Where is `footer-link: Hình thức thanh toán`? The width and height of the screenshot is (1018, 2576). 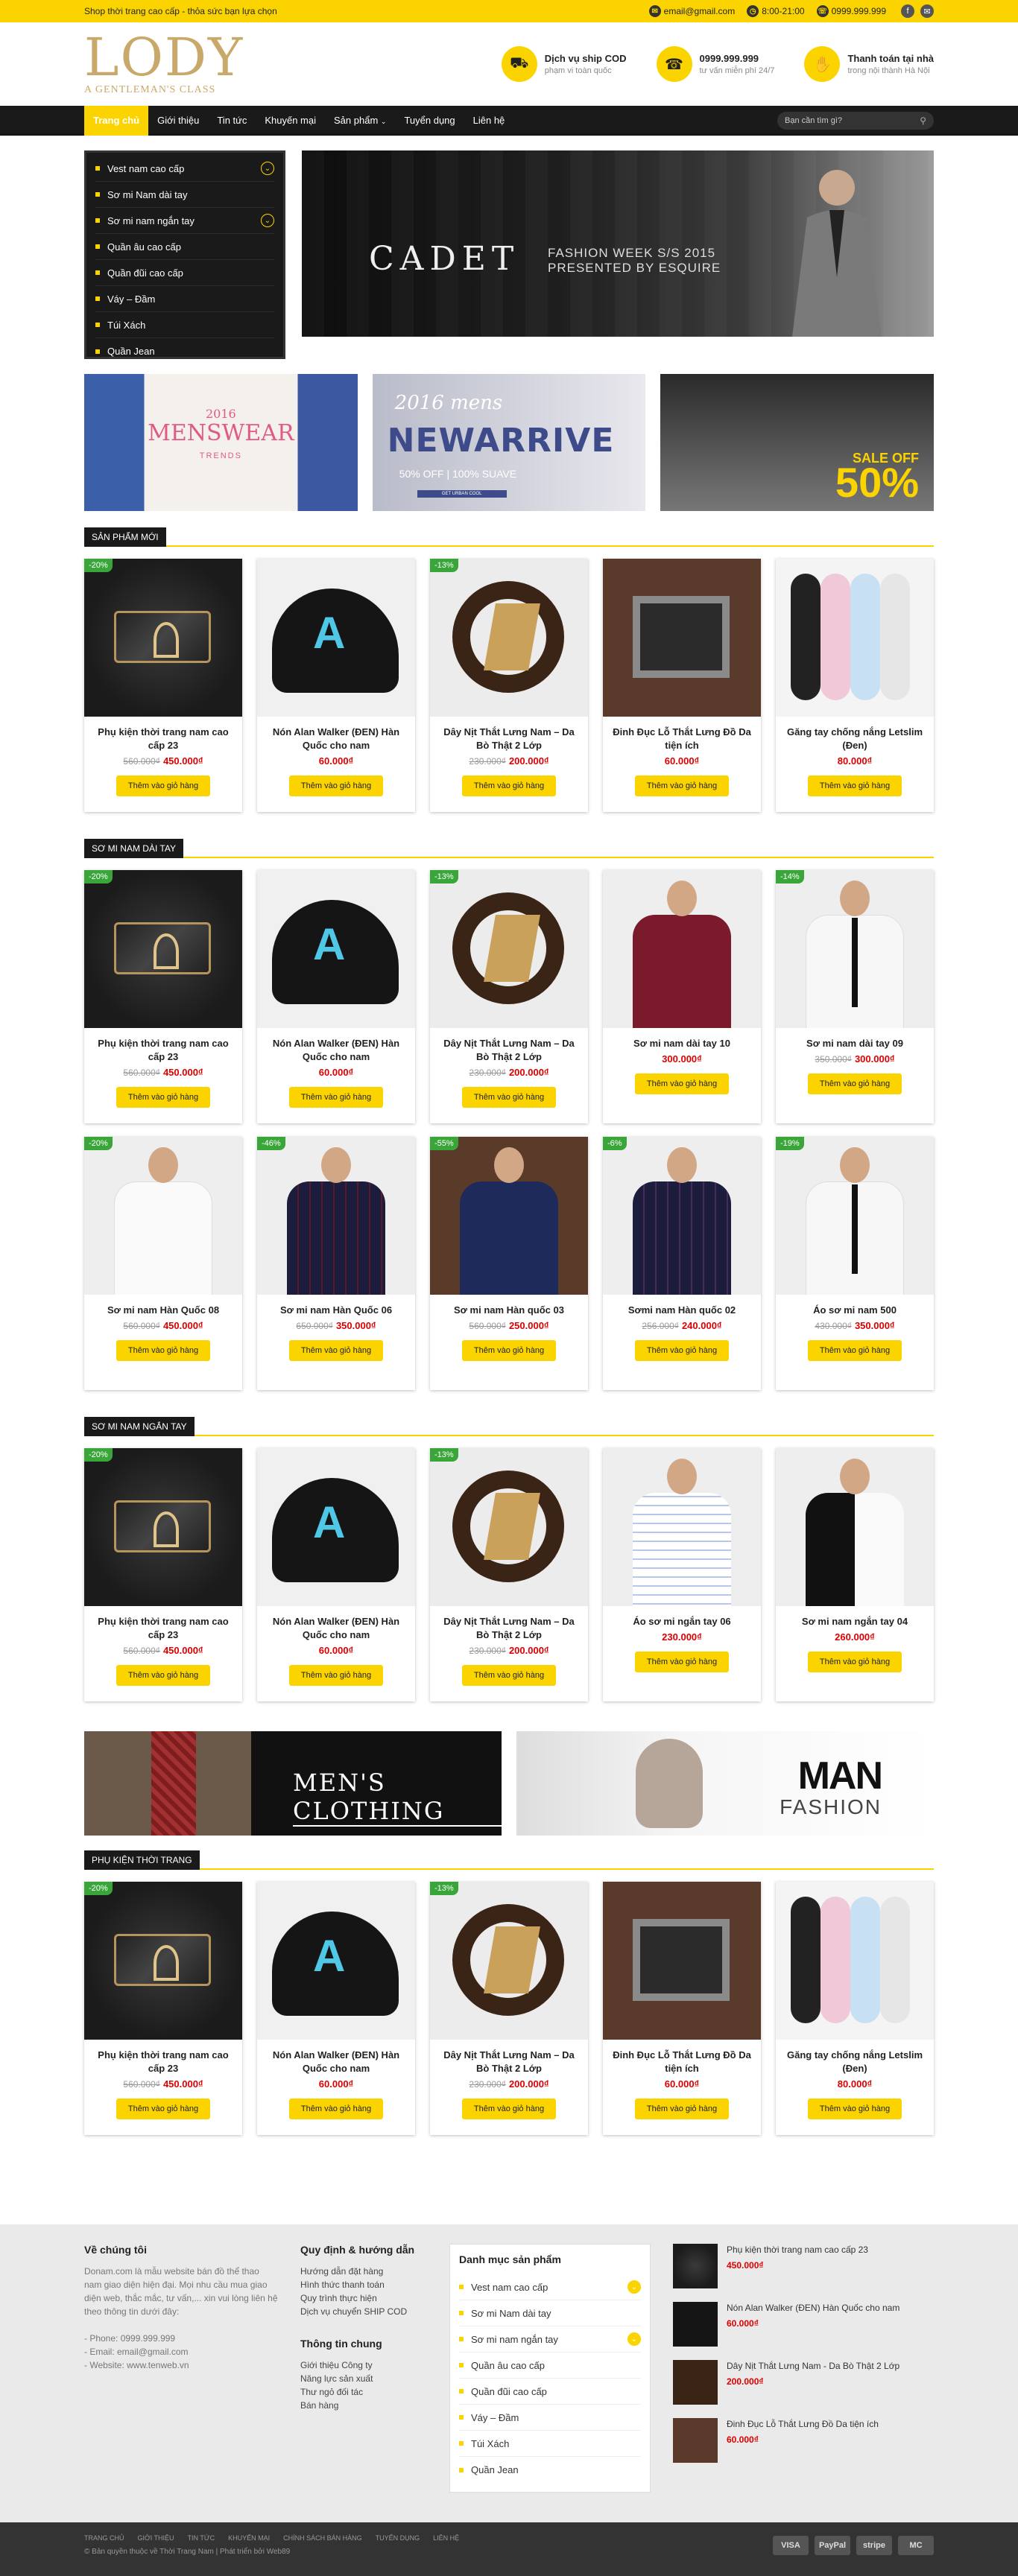
footer-link: Hình thức thanh toán is located at coordinates (364, 2285).